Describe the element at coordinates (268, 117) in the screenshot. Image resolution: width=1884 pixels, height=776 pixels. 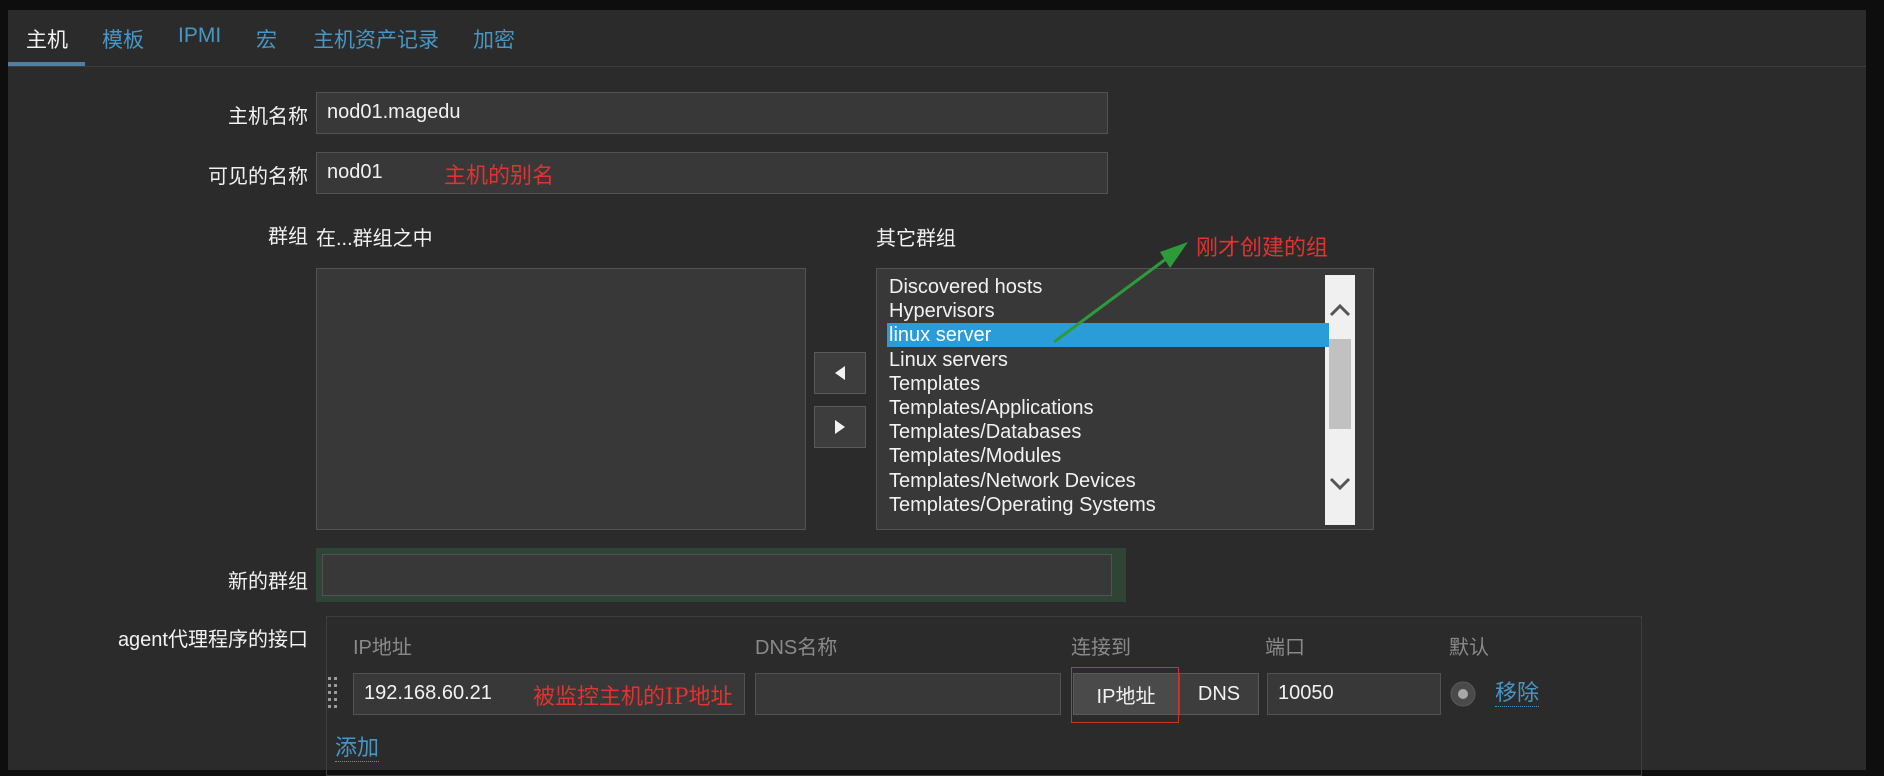
I see `host-name-label: 主机名称` at that location.